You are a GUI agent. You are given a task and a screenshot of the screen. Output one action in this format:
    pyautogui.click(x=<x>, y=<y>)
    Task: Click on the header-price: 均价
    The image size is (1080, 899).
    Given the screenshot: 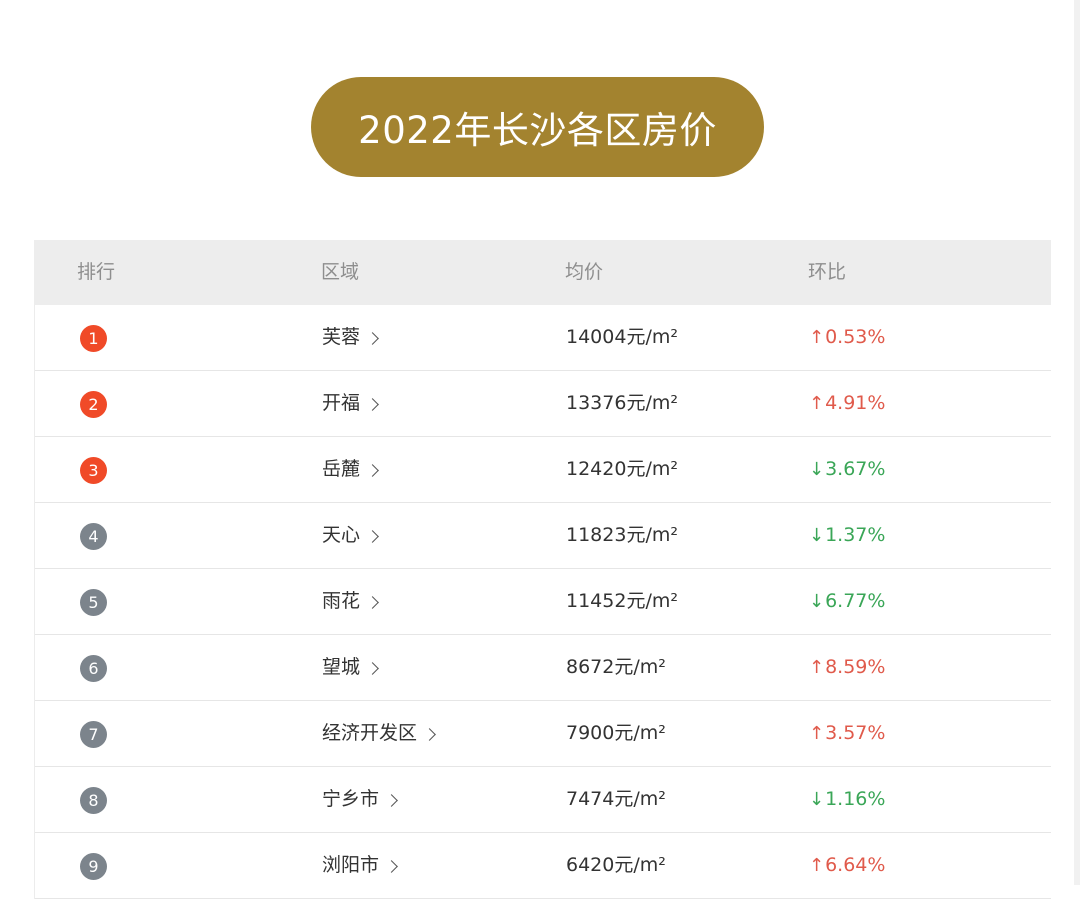 What is the action you would take?
    pyautogui.click(x=584, y=272)
    